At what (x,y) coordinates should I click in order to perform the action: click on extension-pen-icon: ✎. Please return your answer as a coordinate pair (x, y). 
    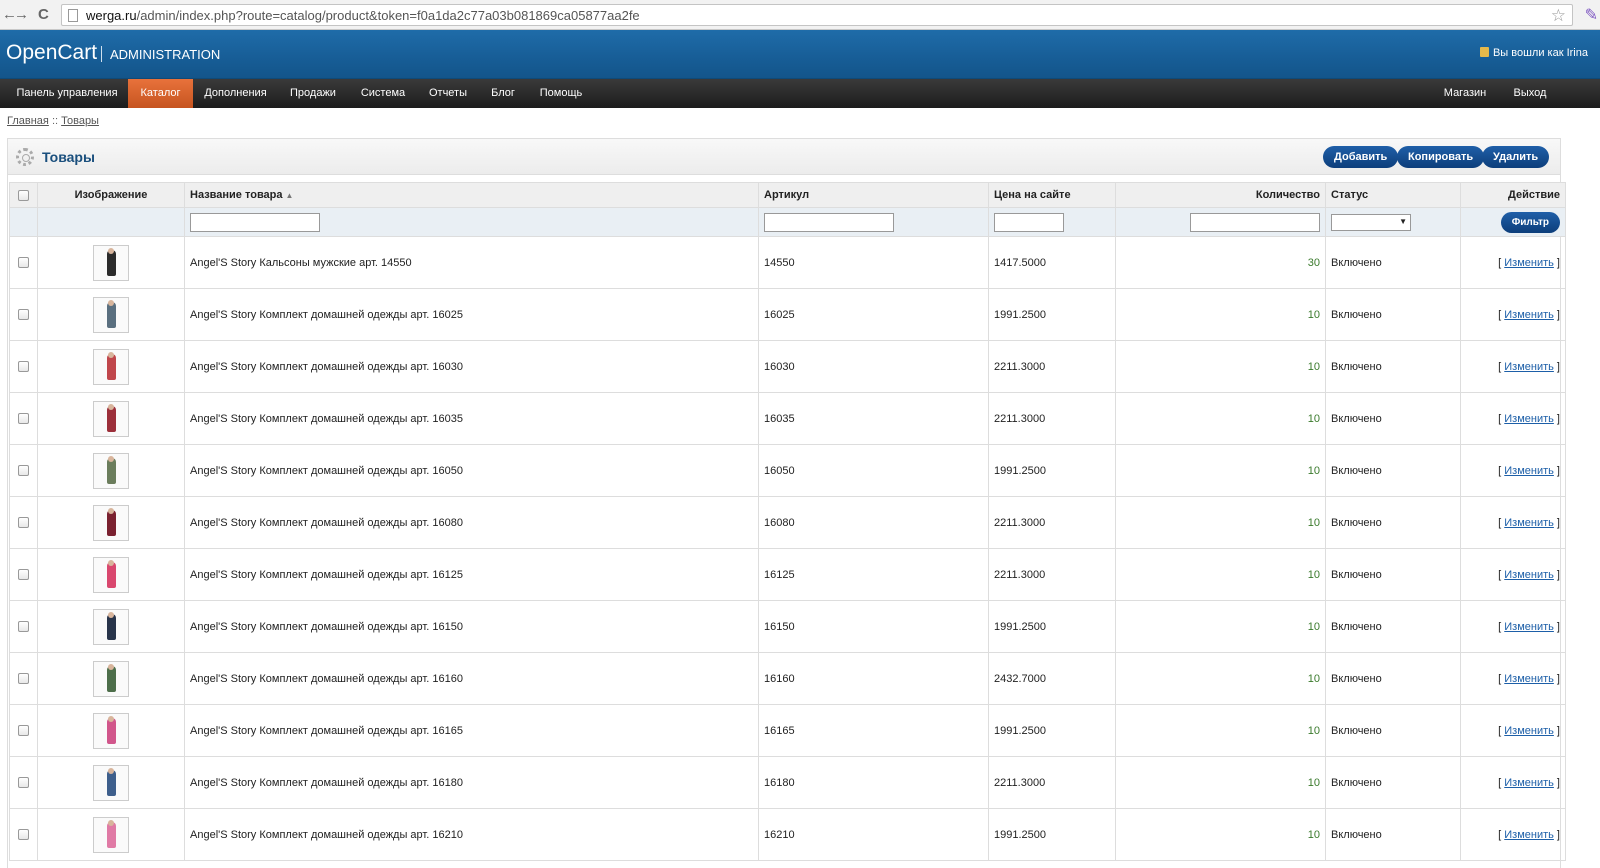
    Looking at the image, I should click on (1591, 15).